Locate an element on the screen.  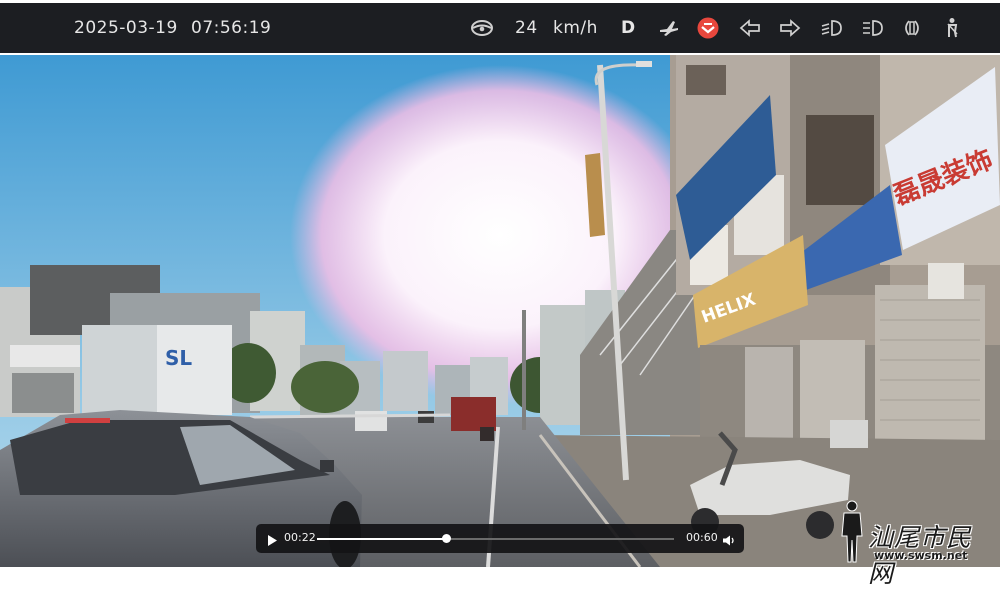
road-railing is located at coordinates (350, 416).